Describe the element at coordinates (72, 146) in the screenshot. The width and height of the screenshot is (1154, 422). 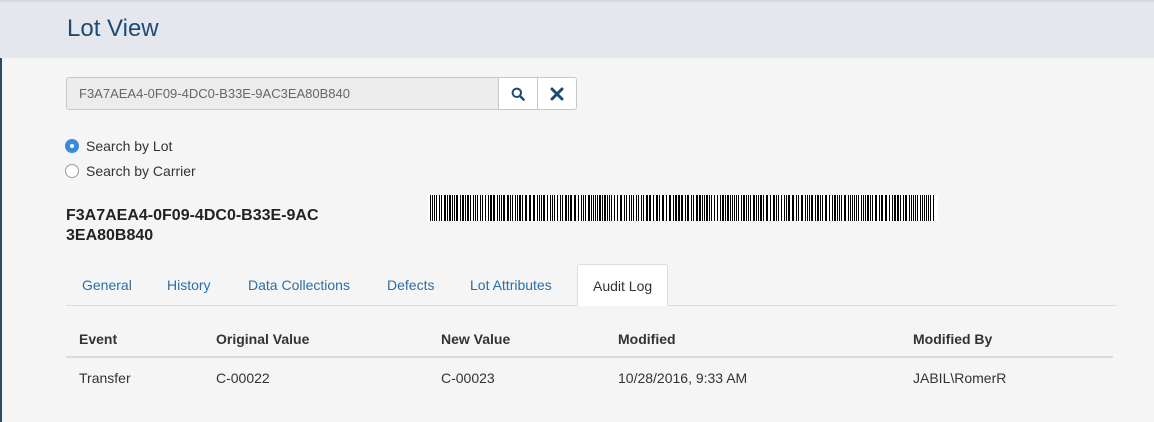
I see `radio-button-checked` at that location.